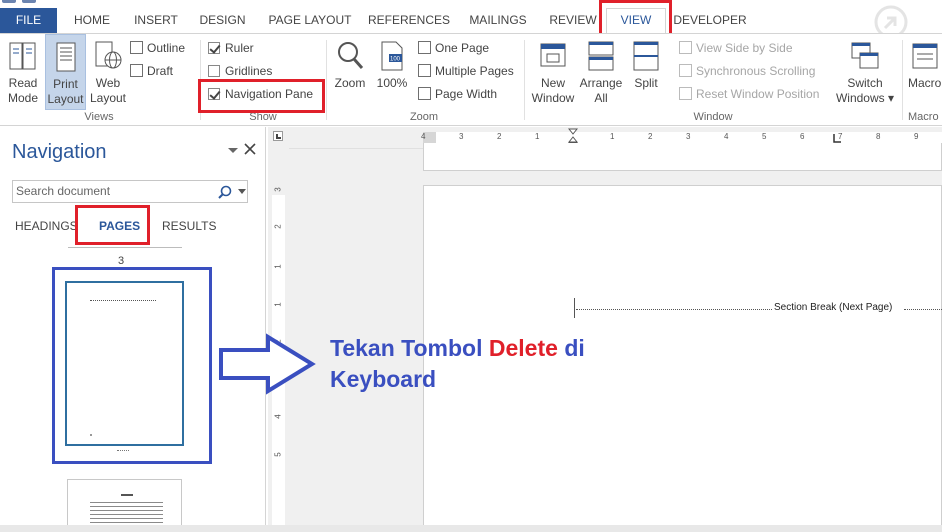 This screenshot has width=942, height=532. I want to click on tab-results: RESULTS, so click(189, 226).